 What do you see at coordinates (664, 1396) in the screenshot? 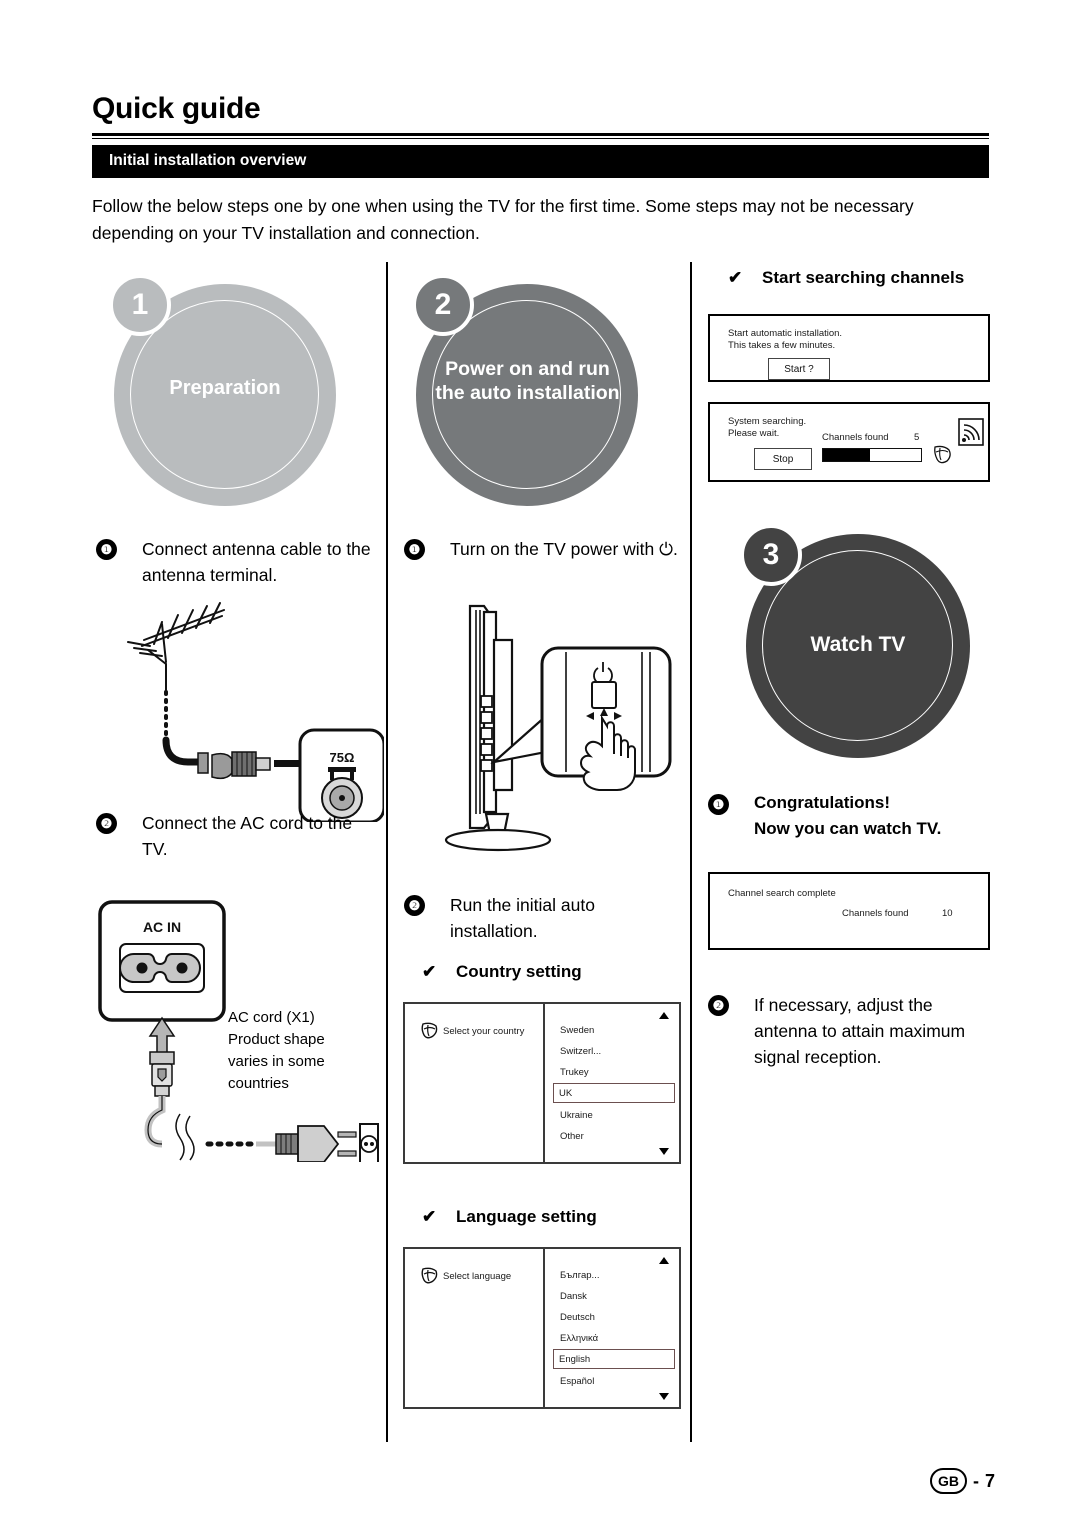
I see `language-scroll-down-icon` at bounding box center [664, 1396].